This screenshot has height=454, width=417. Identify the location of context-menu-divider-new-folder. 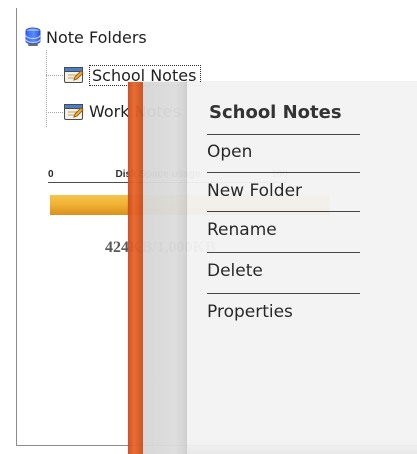
(283, 211).